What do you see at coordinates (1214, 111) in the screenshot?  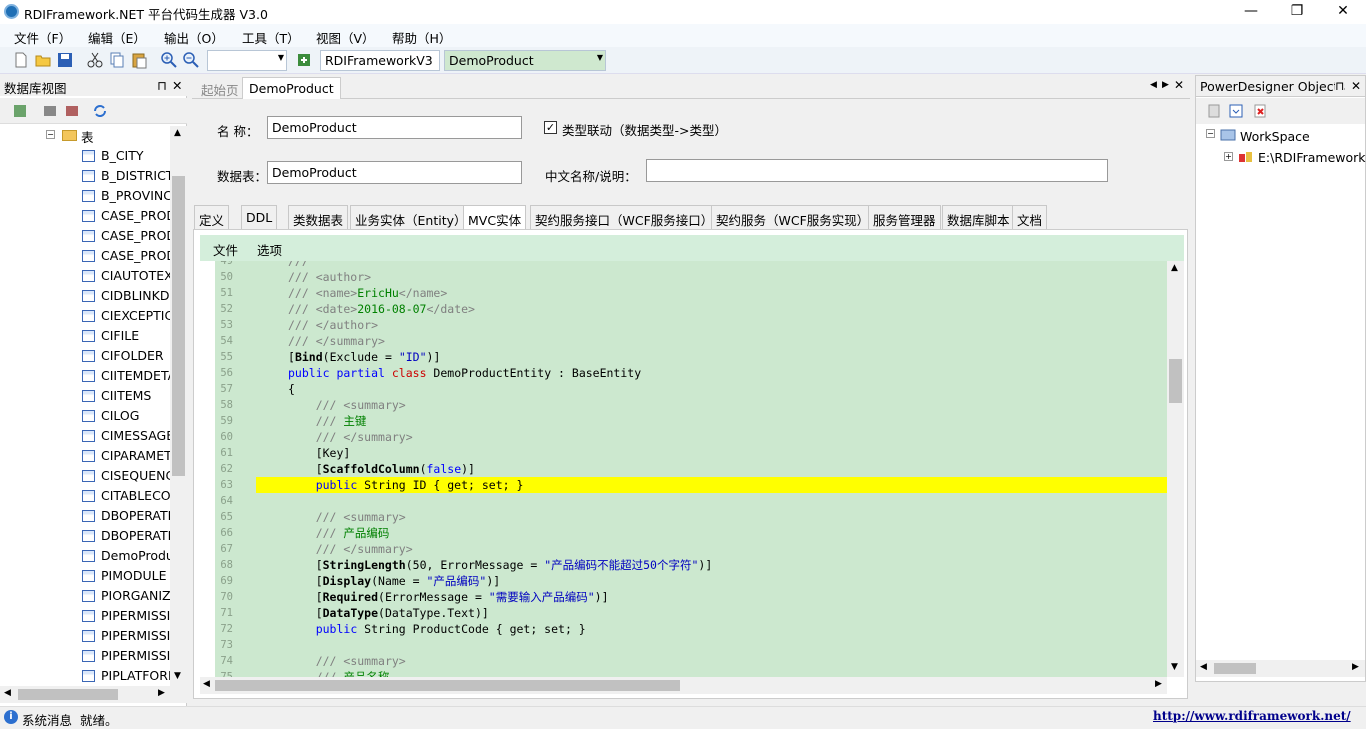 I see `add-model-icon` at bounding box center [1214, 111].